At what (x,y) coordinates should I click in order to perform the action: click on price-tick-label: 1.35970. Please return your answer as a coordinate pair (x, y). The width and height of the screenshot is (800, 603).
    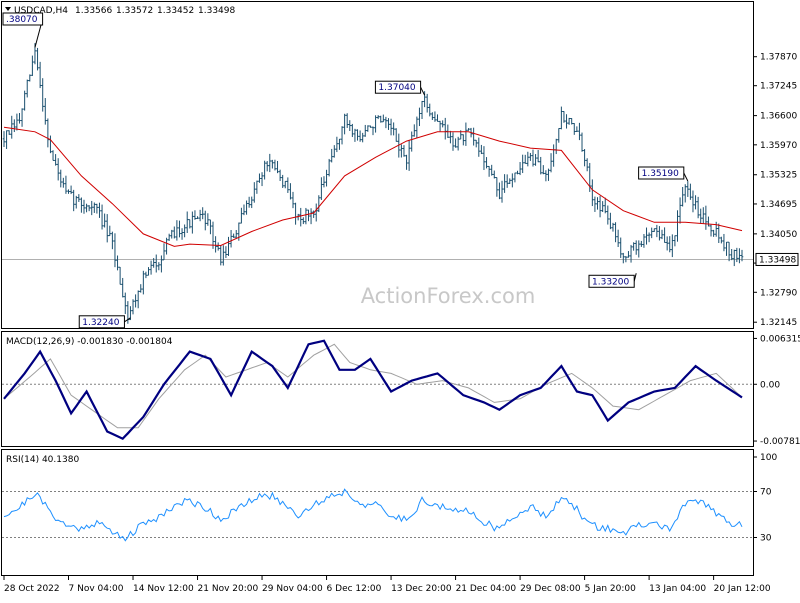
    Looking at the image, I should click on (778, 146).